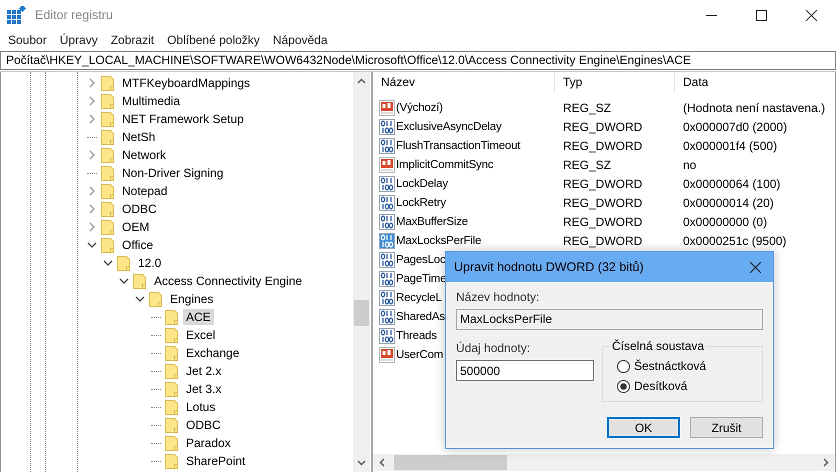 The image size is (836, 472). What do you see at coordinates (213, 40) in the screenshot?
I see `menu-item: Oblíbené položky` at bounding box center [213, 40].